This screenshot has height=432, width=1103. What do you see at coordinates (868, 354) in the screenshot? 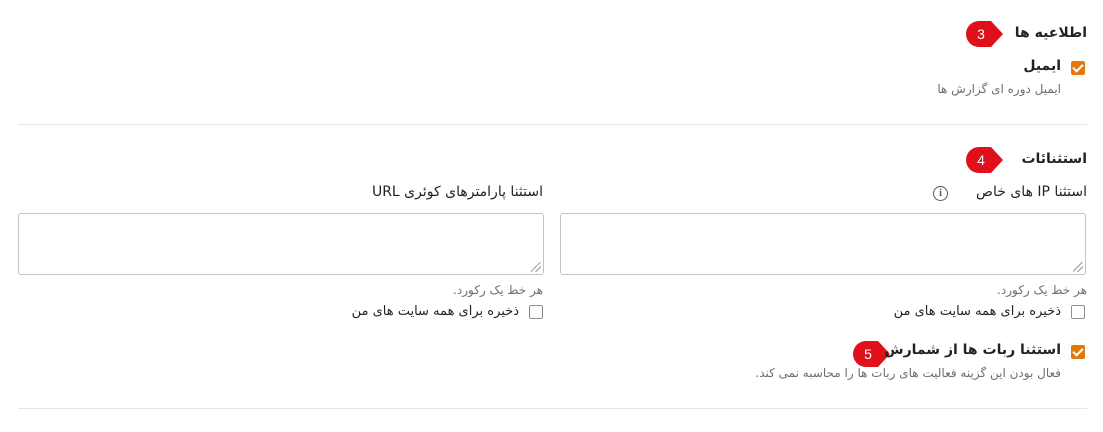
I see `callout-number: 5` at bounding box center [868, 354].